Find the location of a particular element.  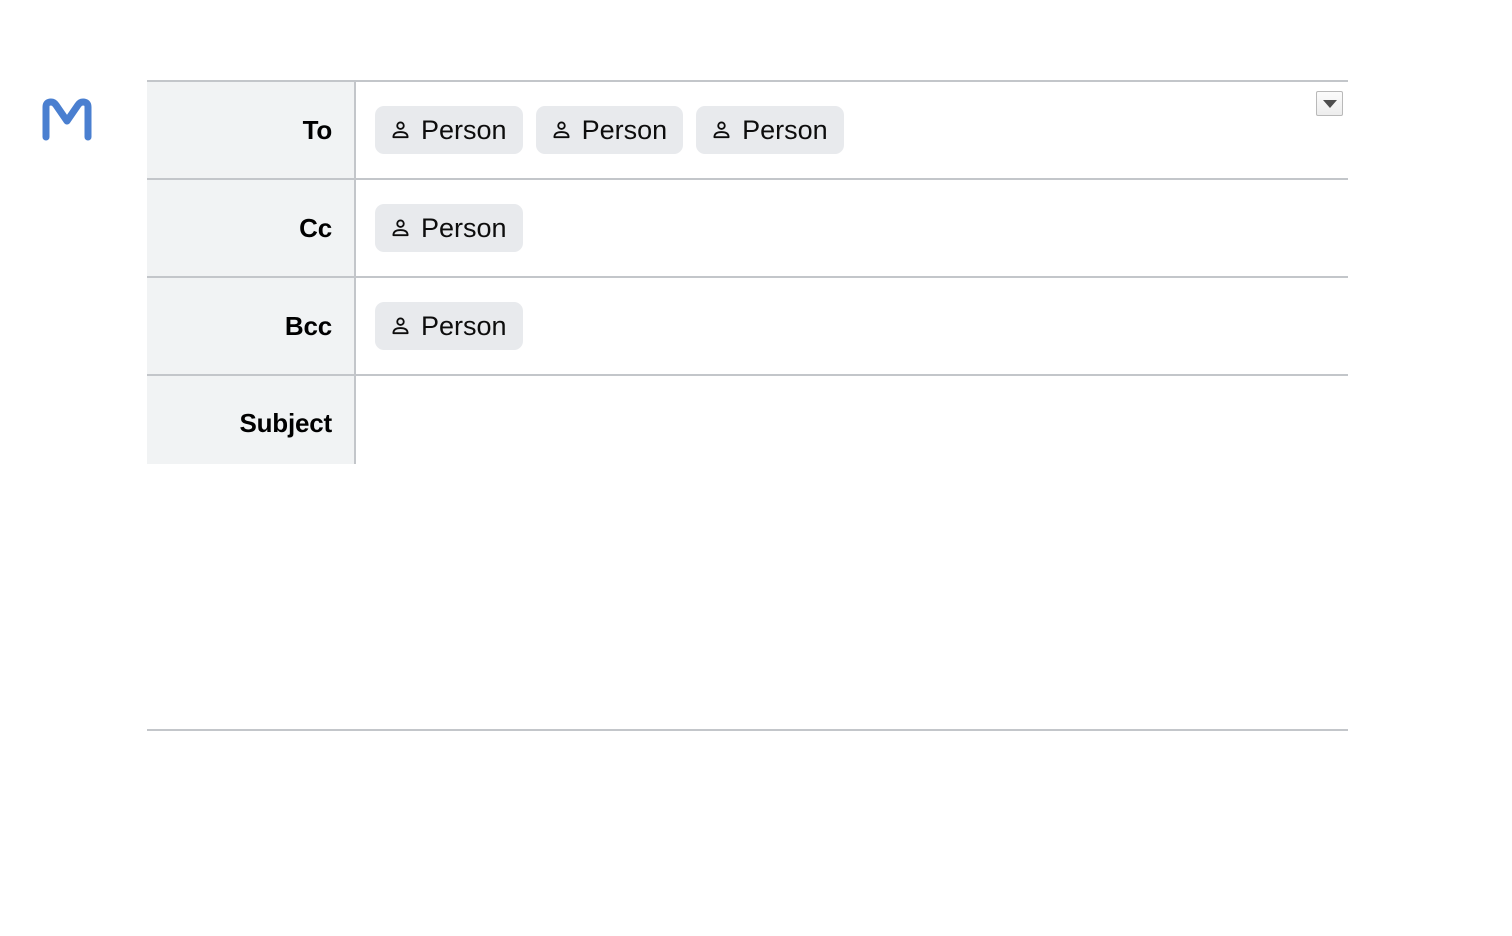

cc-field-value: Person is located at coordinates (852, 228).